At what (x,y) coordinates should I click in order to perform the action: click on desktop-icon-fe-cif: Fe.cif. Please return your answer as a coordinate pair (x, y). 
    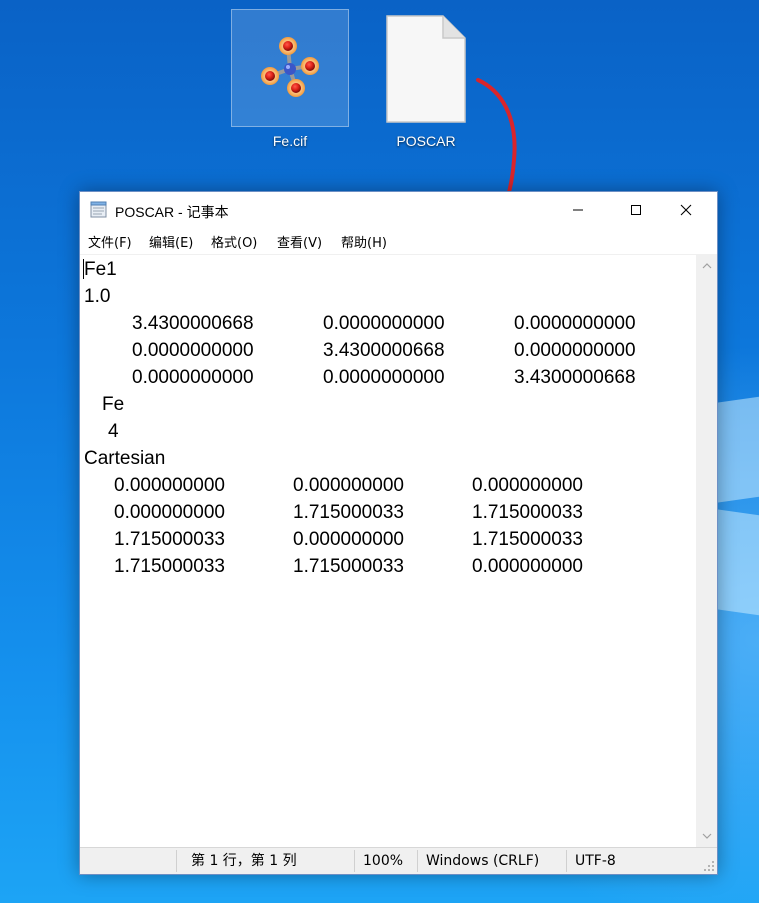
    Looking at the image, I should click on (290, 79).